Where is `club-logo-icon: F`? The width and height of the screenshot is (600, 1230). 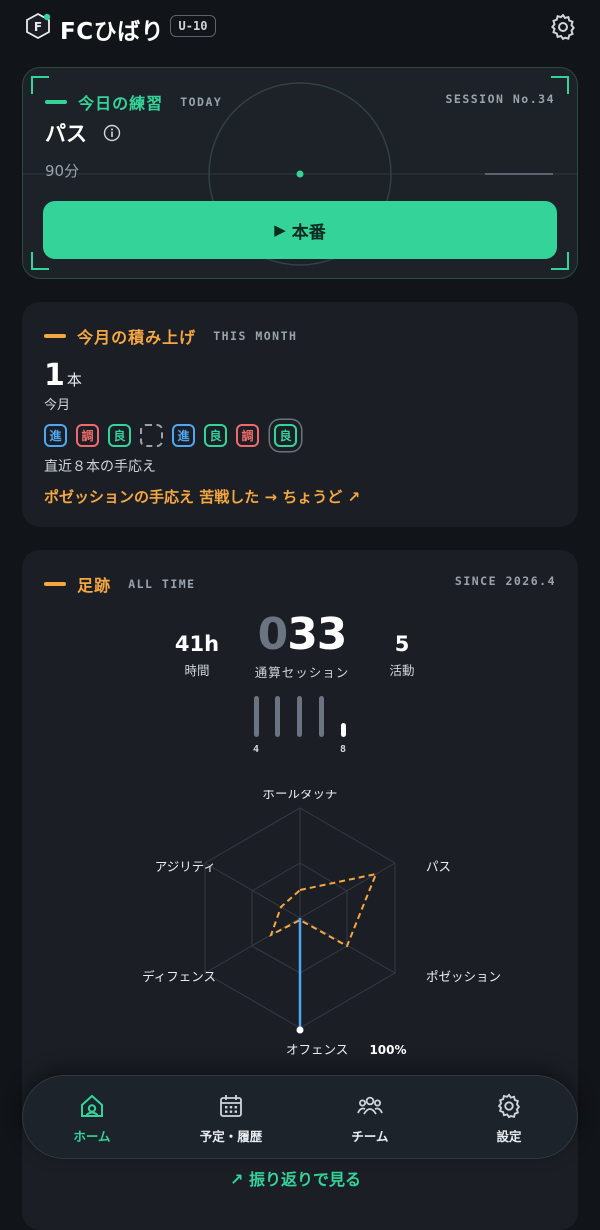
club-logo-icon: F is located at coordinates (38, 26).